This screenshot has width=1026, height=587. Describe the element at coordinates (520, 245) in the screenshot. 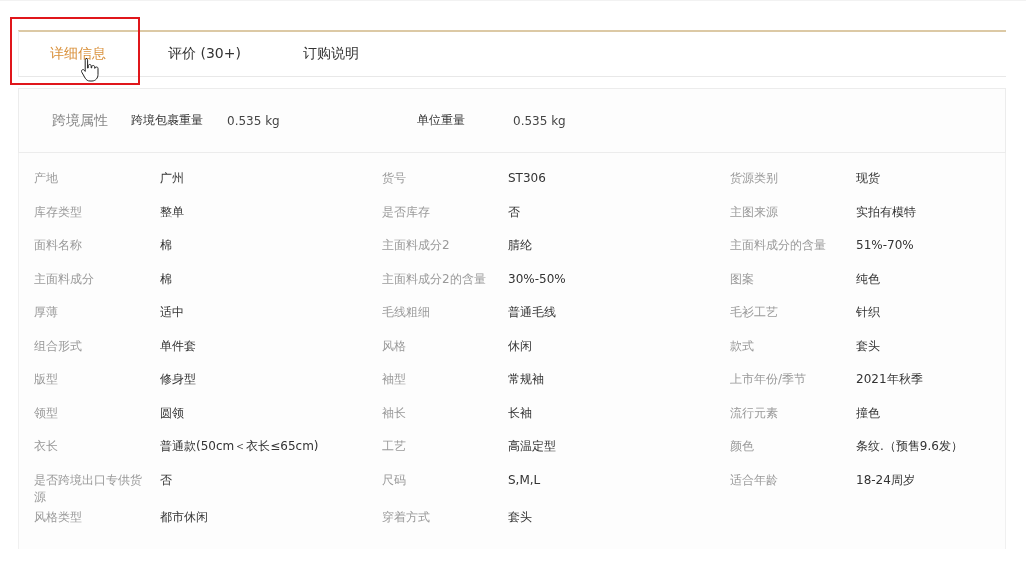

I see `attribute-value: 腈纶` at that location.